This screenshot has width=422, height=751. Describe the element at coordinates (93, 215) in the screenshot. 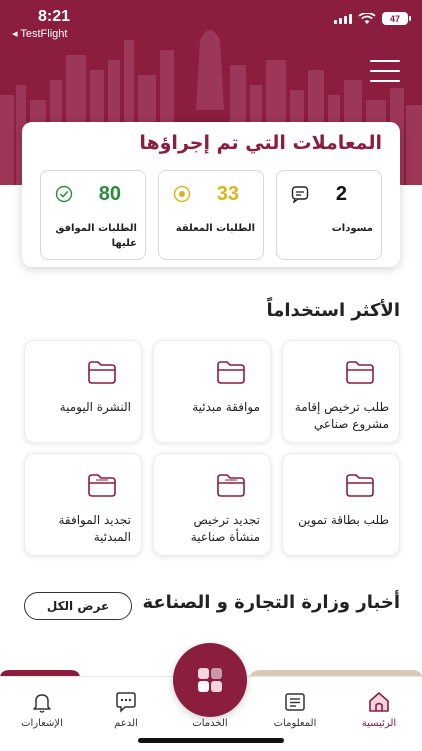

I see `approved-stat-card: 80 الطلبات الموافق عليها` at that location.